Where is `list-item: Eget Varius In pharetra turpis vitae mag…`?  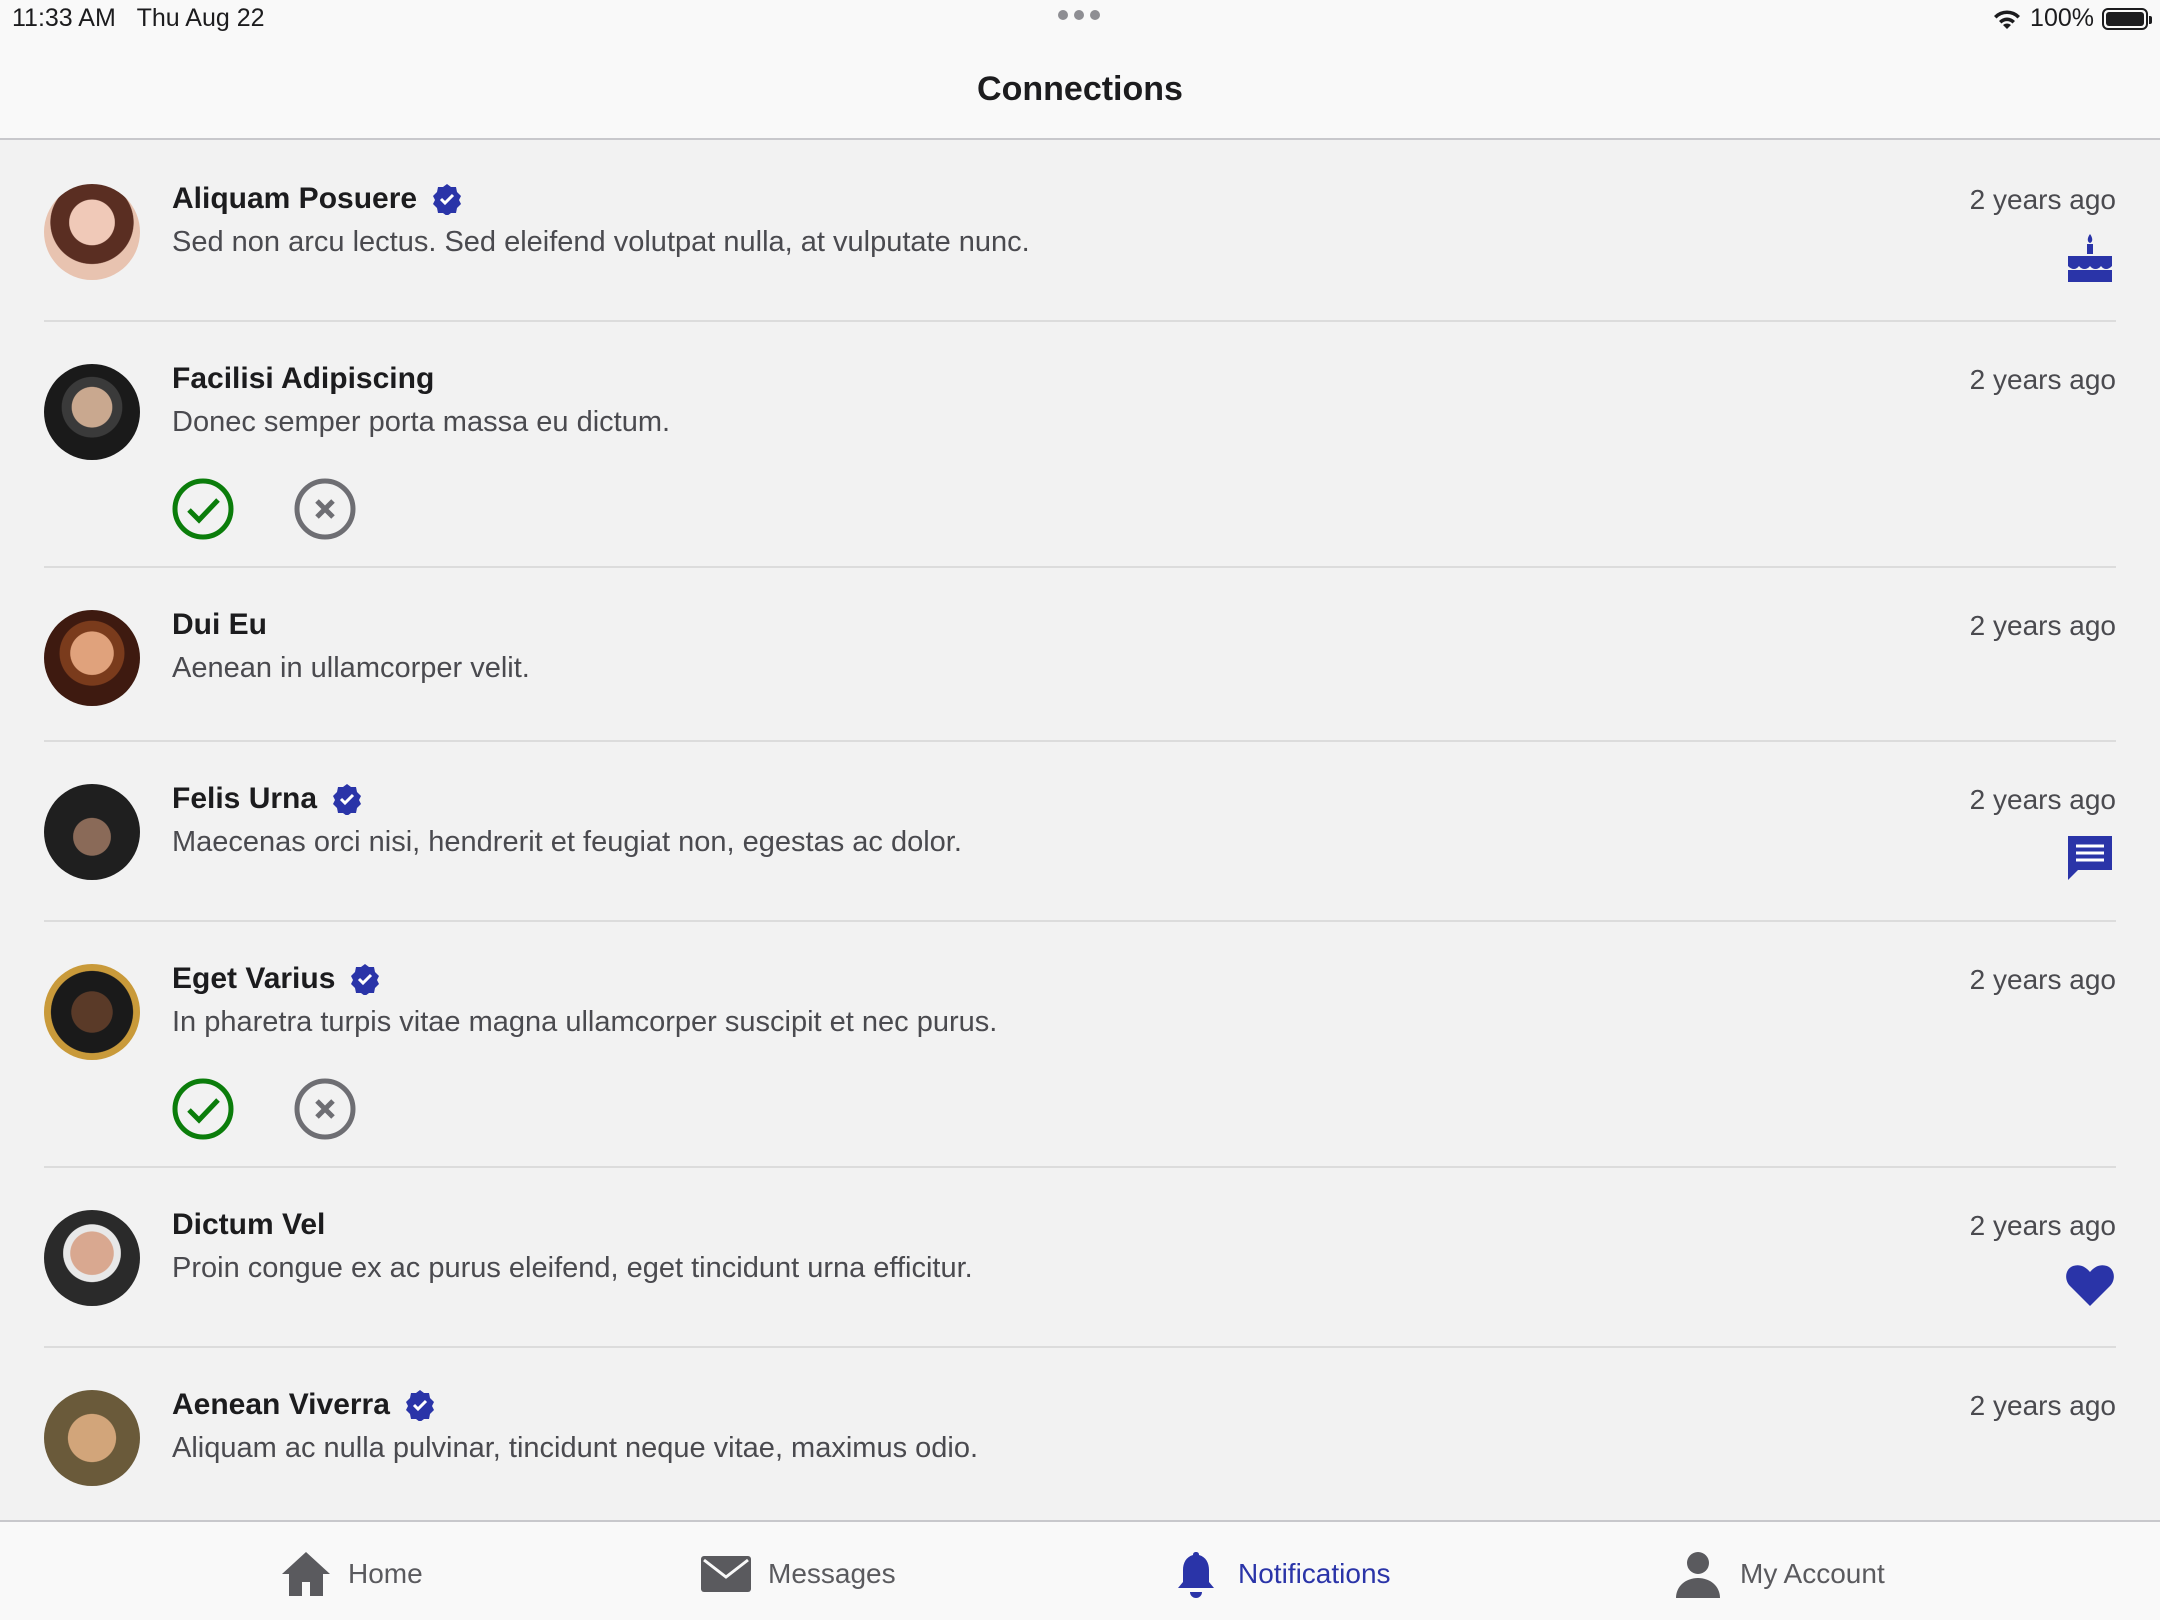 list-item: Eget Varius In pharetra turpis vitae mag… is located at coordinates (1080, 1045).